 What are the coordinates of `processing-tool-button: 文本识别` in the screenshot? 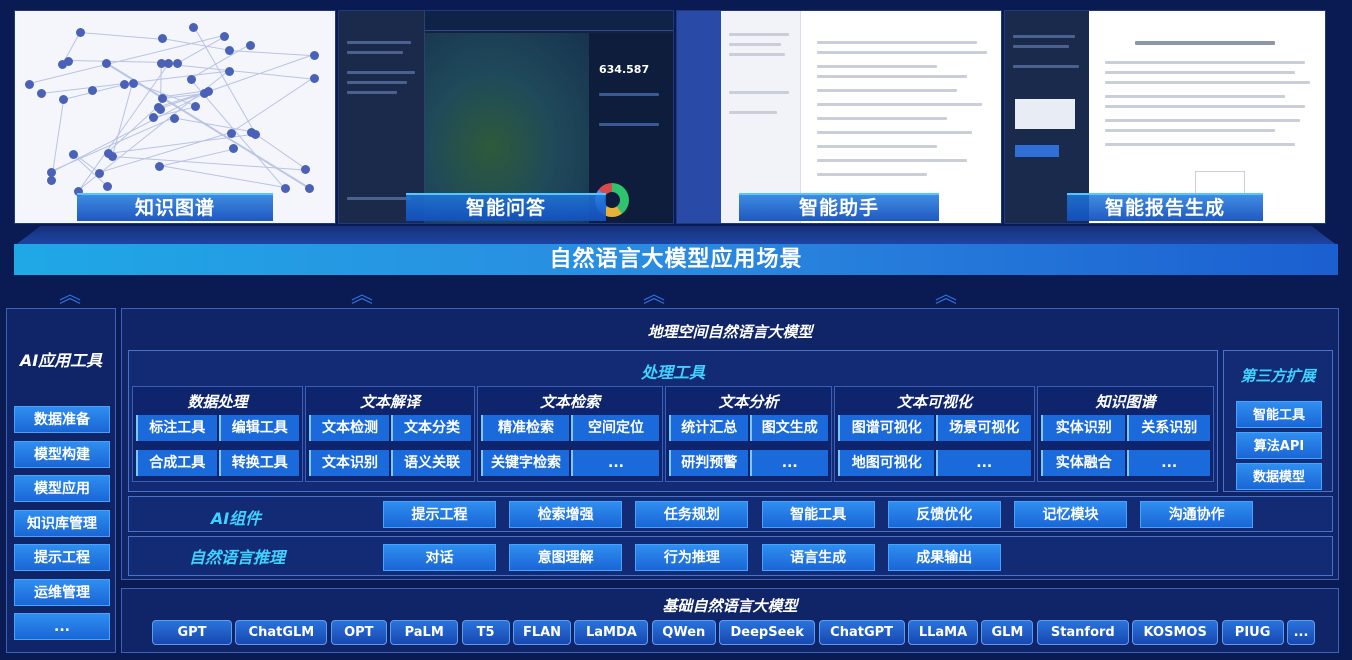 It's located at (349, 463).